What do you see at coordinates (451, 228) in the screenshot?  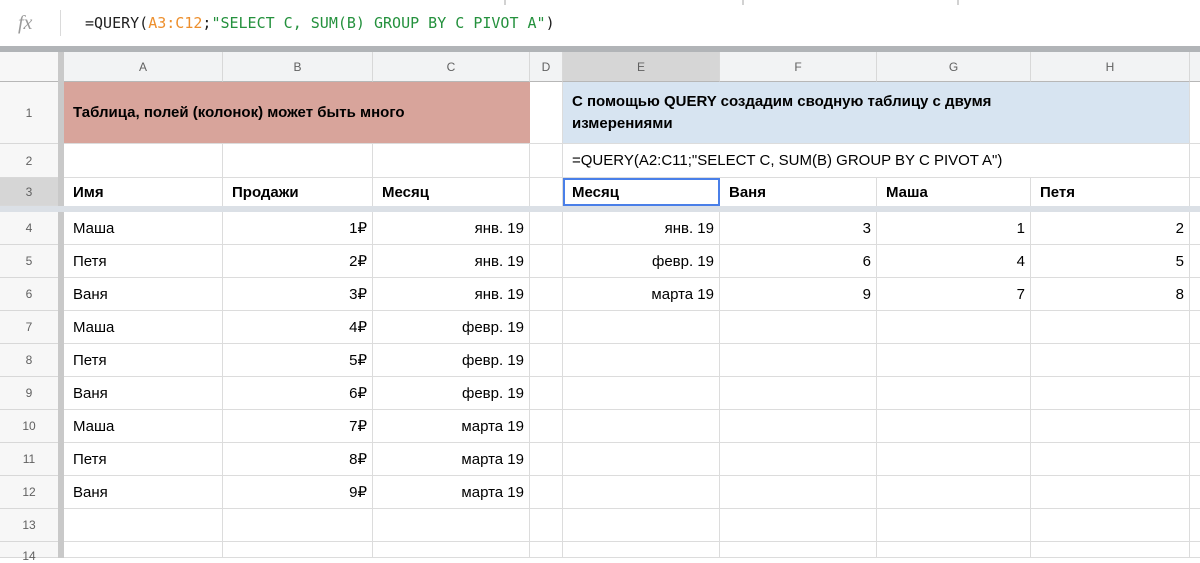 I see `cell-C4: янв. 19` at bounding box center [451, 228].